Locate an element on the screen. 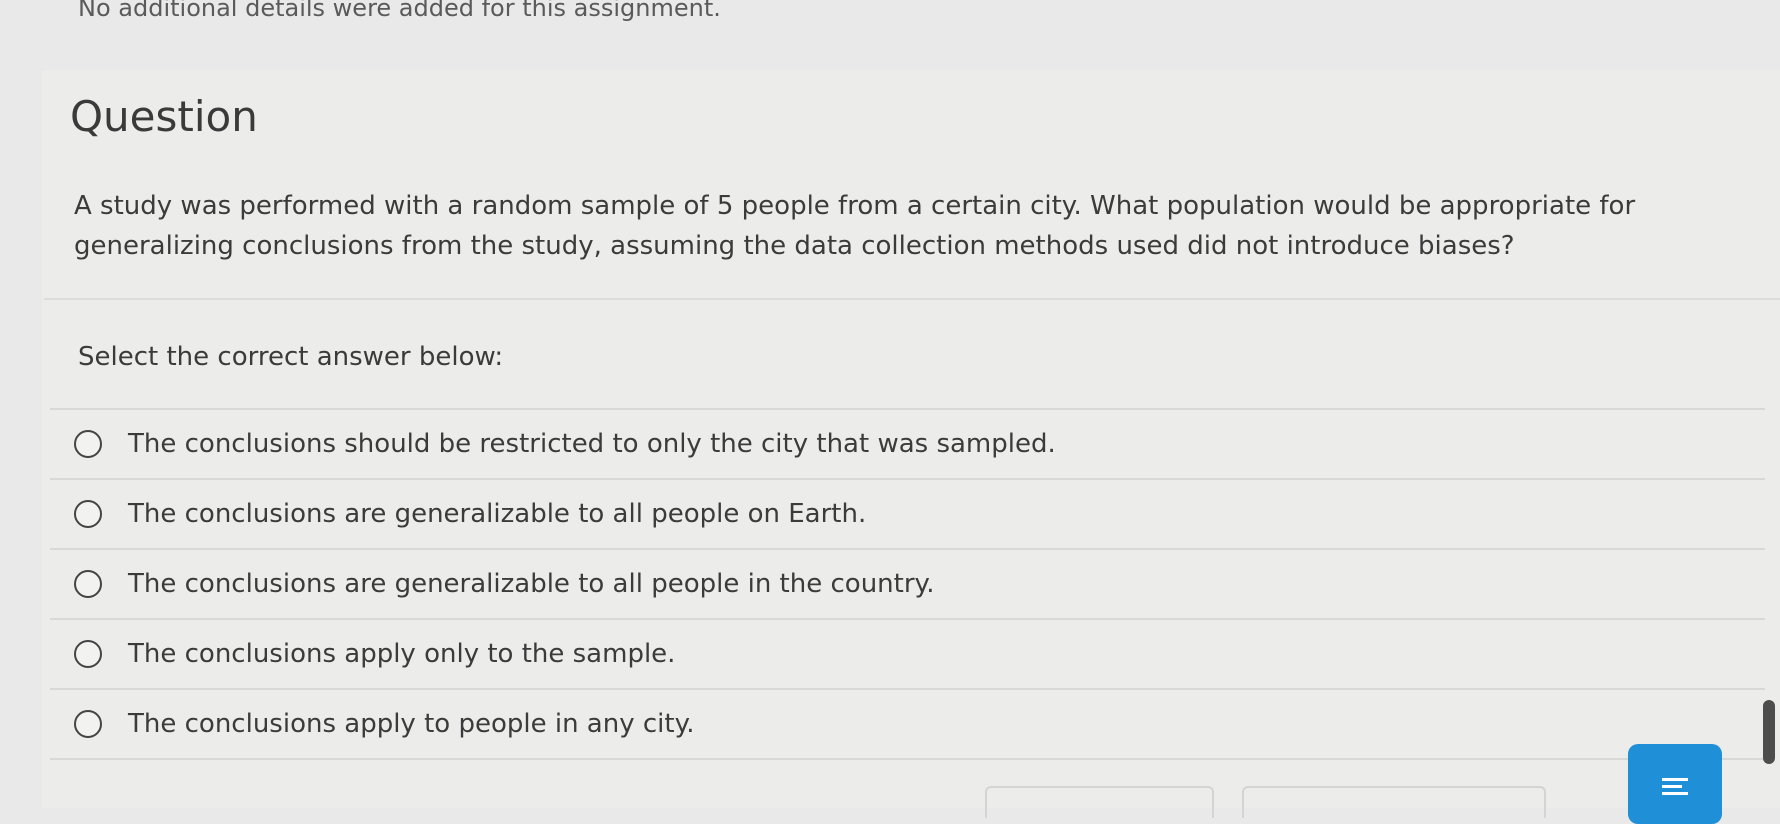  divider is located at coordinates (912, 299).